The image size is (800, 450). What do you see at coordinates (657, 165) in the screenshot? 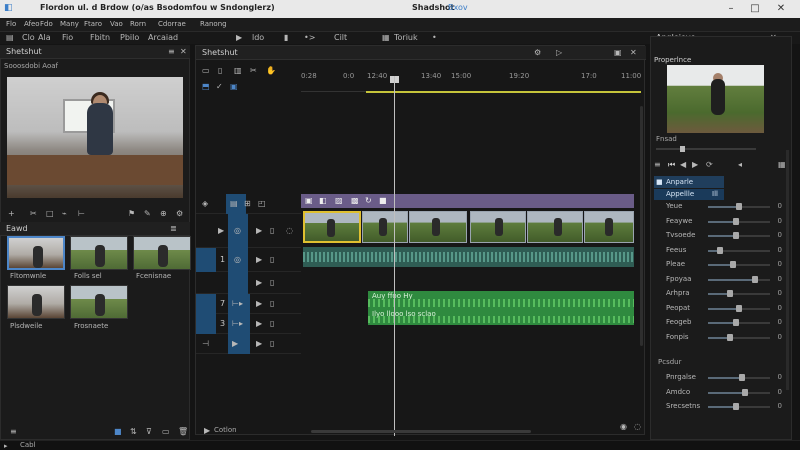
I see `list-icon: ≡` at bounding box center [657, 165].